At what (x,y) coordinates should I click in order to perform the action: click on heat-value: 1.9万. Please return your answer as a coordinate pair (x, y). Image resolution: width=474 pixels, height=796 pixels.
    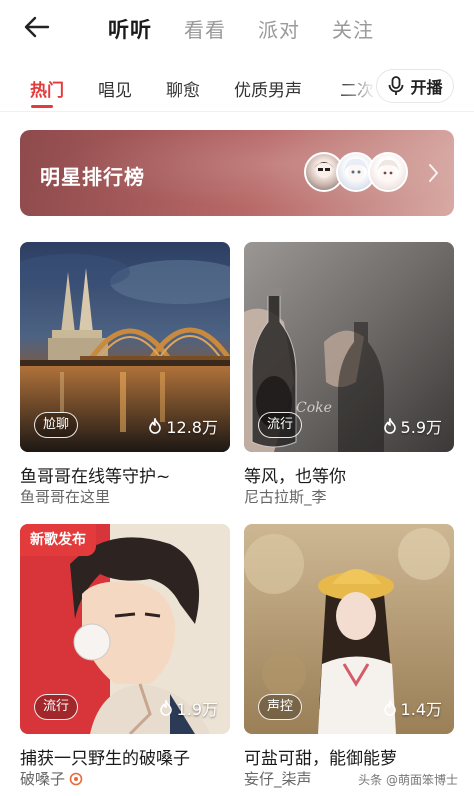
    Looking at the image, I should click on (197, 709).